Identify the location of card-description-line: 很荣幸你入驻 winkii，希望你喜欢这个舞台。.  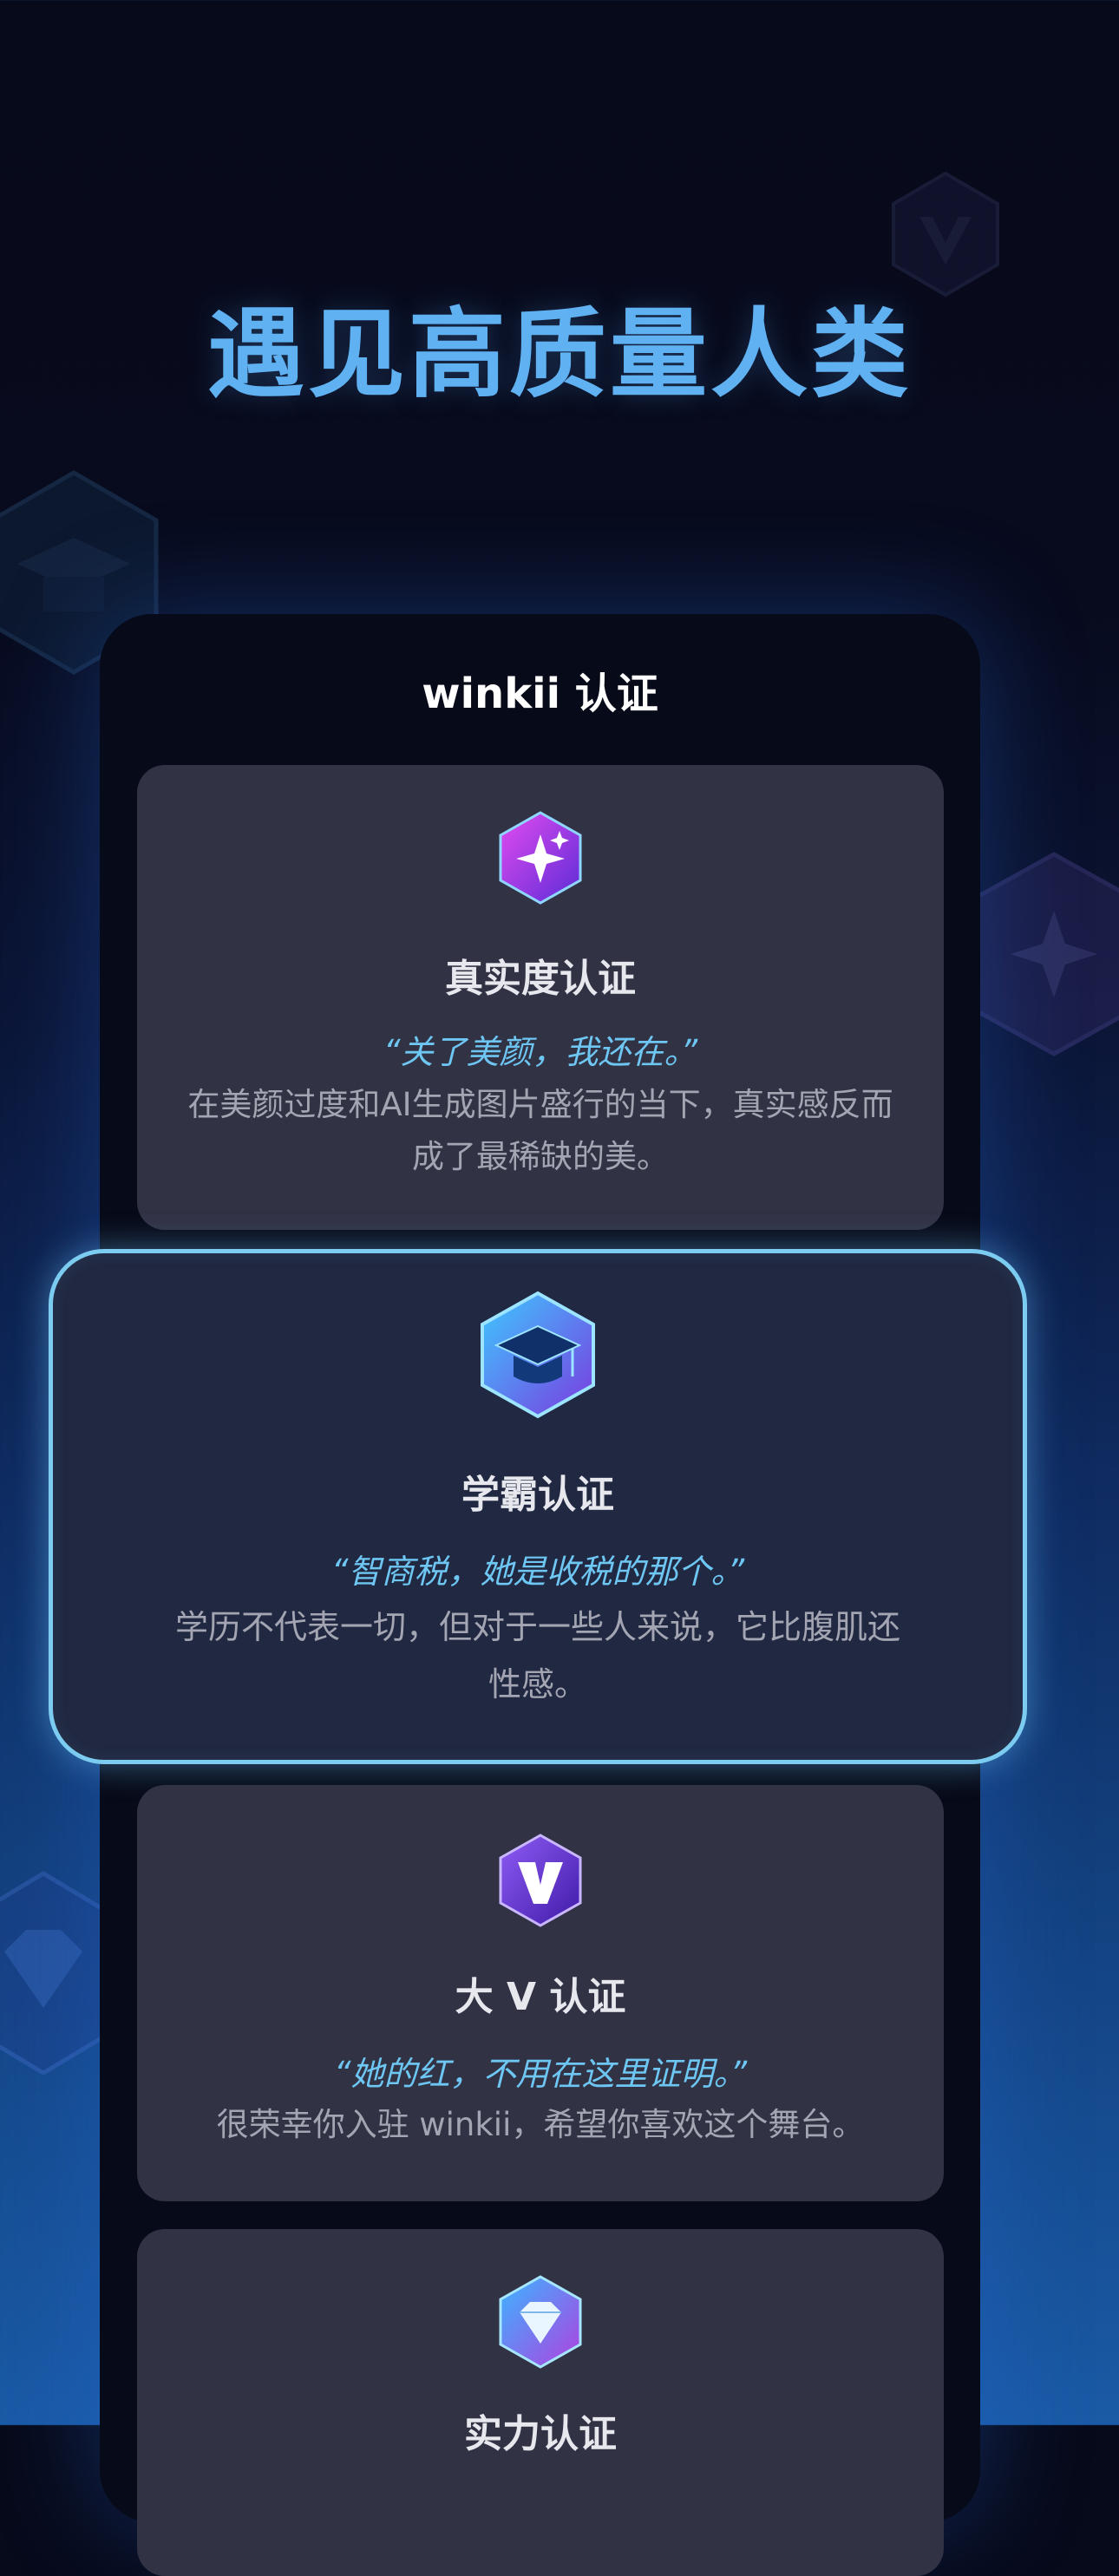
(540, 2124).